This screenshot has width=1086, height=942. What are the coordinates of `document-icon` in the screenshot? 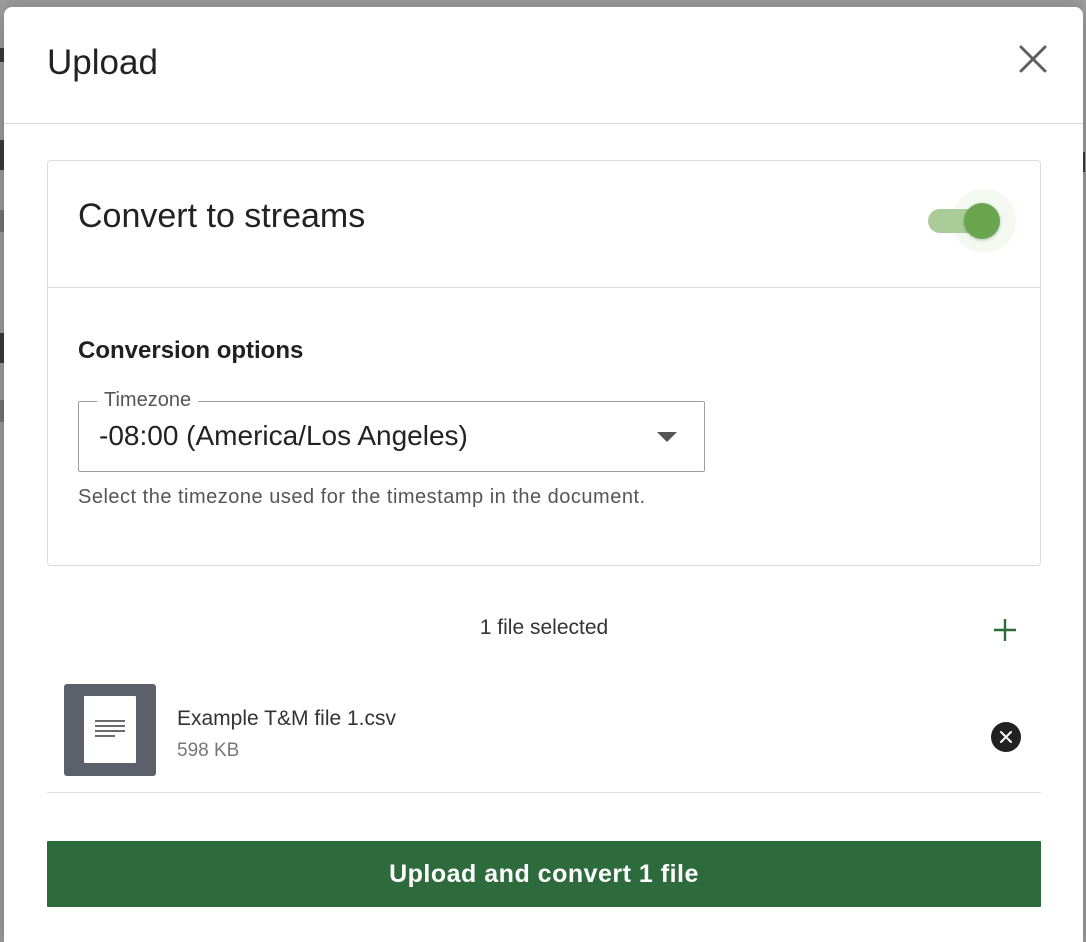 It's located at (110, 730).